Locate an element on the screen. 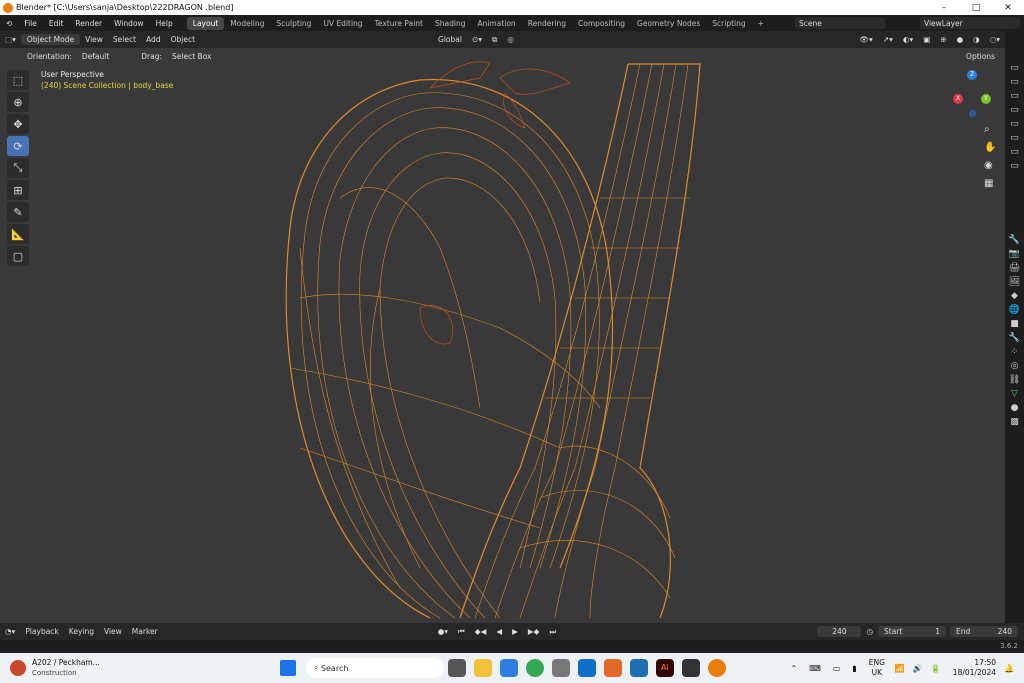  file-explorer-icon is located at coordinates (482, 668).